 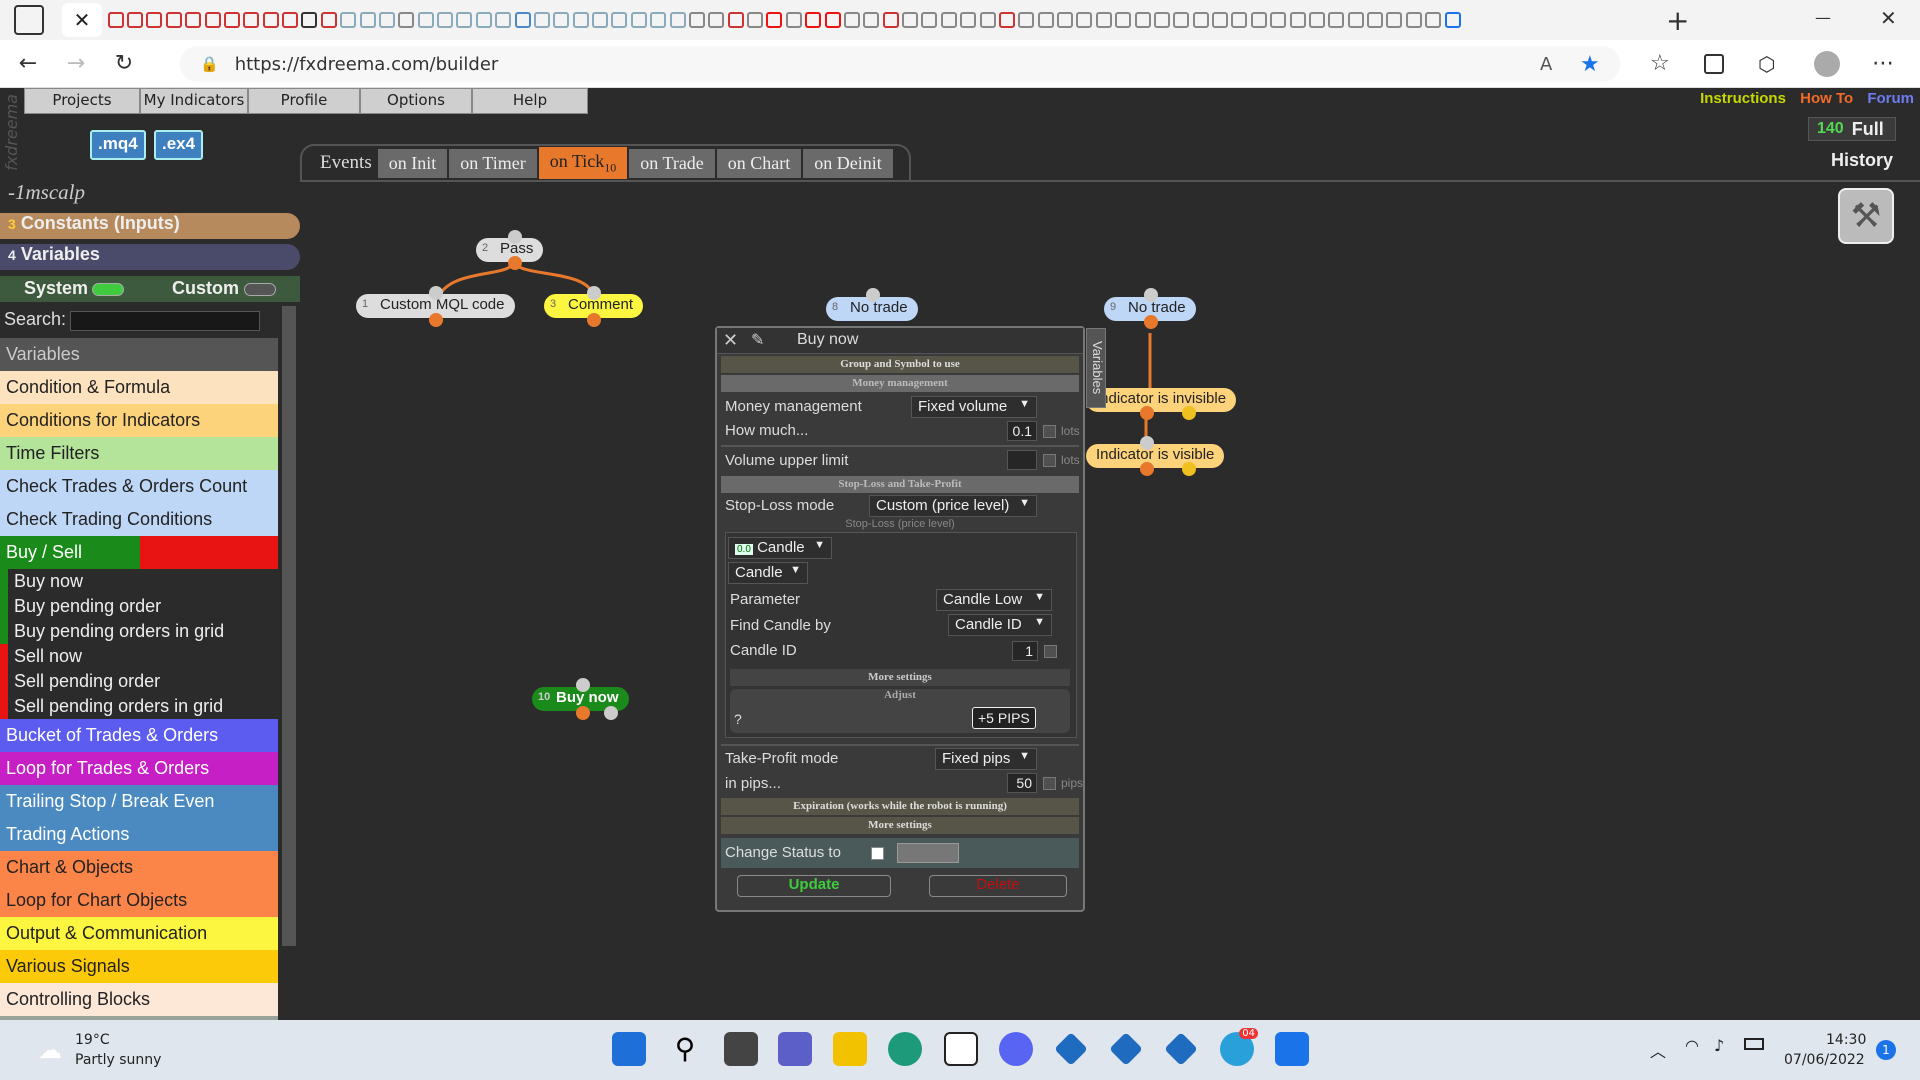 I want to click on edge-icon, so click(x=905, y=1049).